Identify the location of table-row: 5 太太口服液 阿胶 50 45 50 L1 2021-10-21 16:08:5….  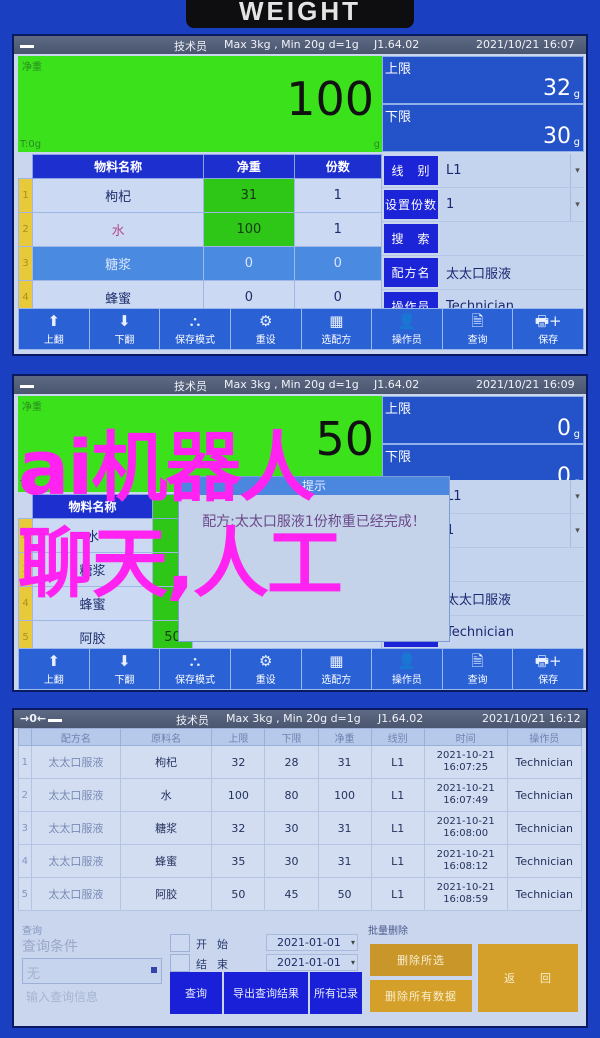
(300, 894).